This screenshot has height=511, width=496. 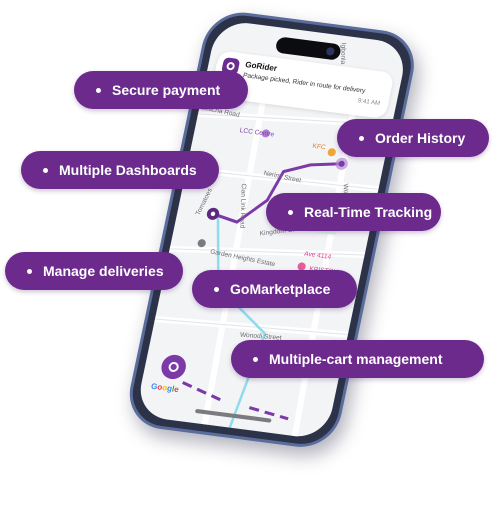 I want to click on map-label-poi: KFC, so click(x=319, y=147).